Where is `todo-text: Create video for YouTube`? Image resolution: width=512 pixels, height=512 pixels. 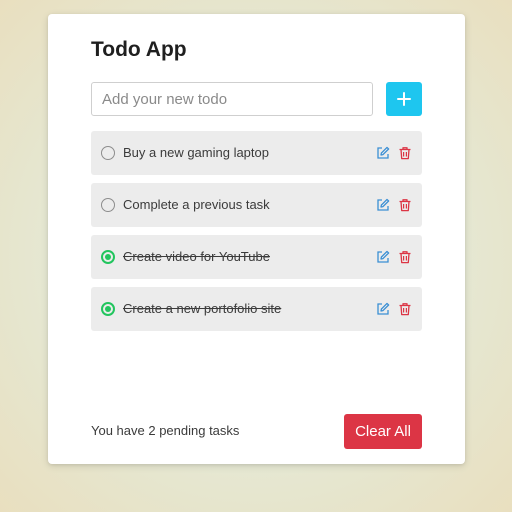 todo-text: Create video for YouTube is located at coordinates (196, 256).